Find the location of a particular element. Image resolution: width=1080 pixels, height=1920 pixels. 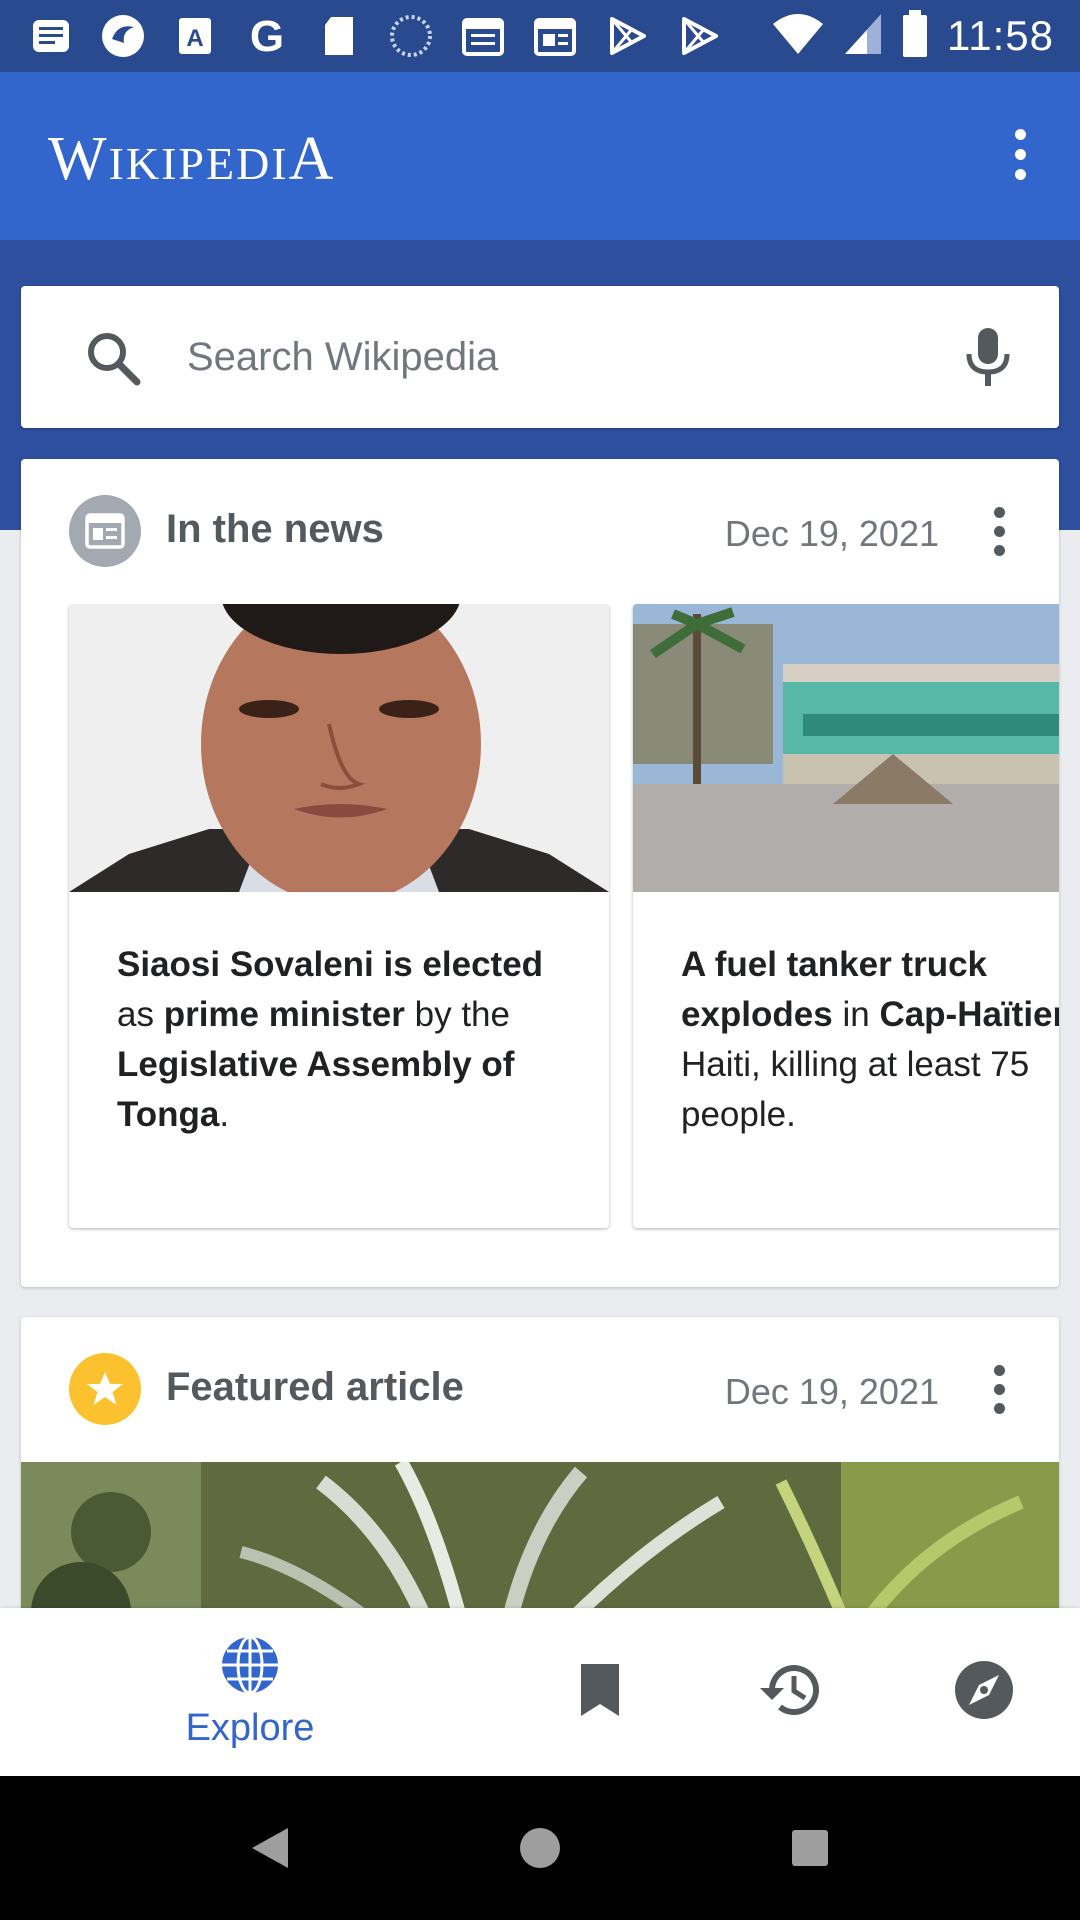

compass-icon is located at coordinates (984, 1692).